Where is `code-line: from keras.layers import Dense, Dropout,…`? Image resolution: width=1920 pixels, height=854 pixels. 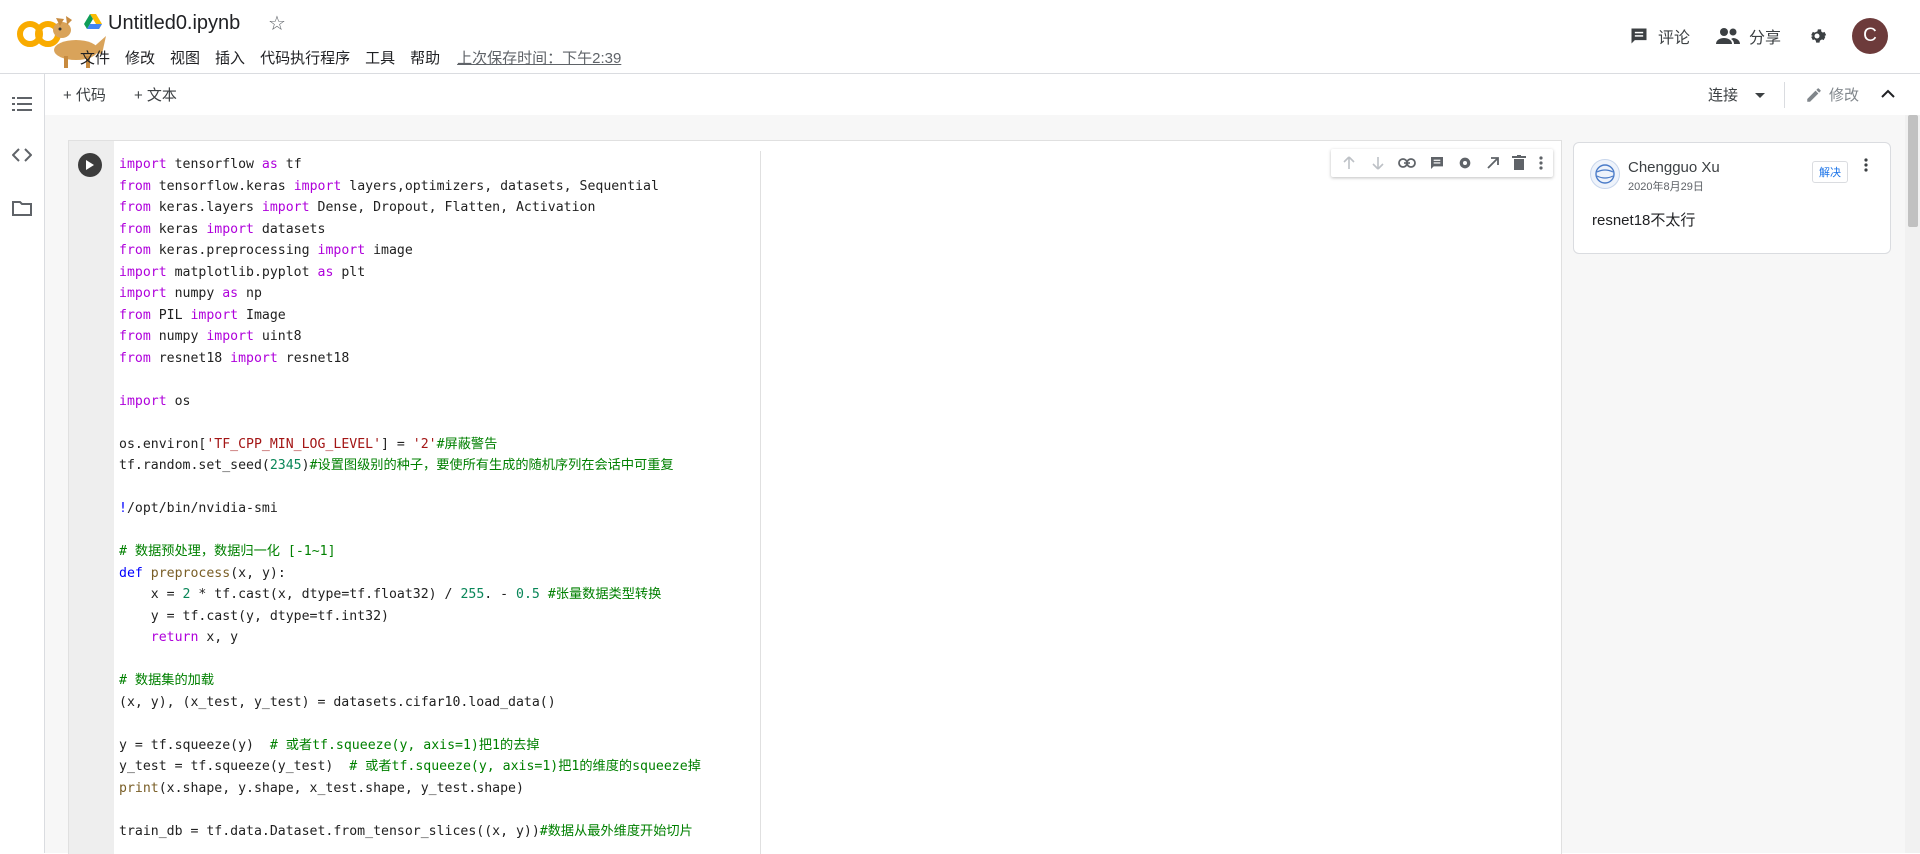 code-line: from keras.layers import Dense, Dropout,… is located at coordinates (357, 207).